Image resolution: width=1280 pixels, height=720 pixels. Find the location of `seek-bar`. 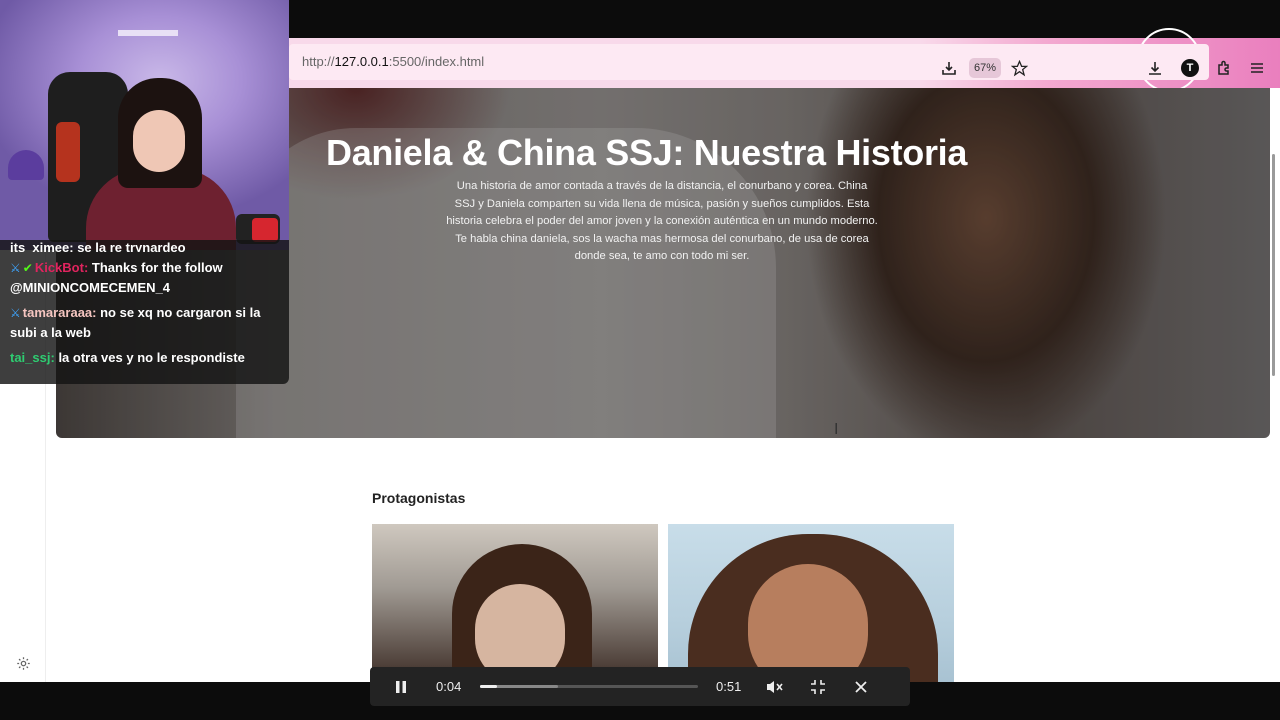

seek-bar is located at coordinates (589, 686).